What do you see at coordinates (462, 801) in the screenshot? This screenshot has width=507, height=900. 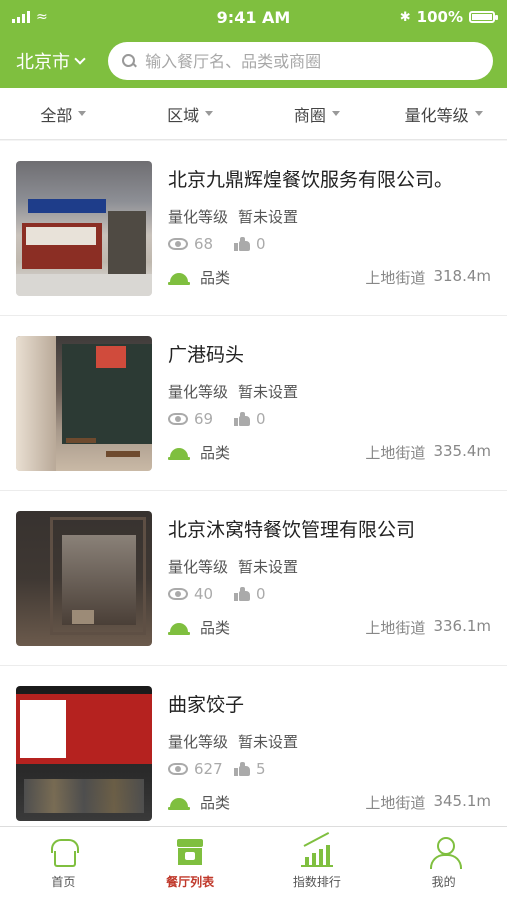 I see `distance: 345.1m` at bounding box center [462, 801].